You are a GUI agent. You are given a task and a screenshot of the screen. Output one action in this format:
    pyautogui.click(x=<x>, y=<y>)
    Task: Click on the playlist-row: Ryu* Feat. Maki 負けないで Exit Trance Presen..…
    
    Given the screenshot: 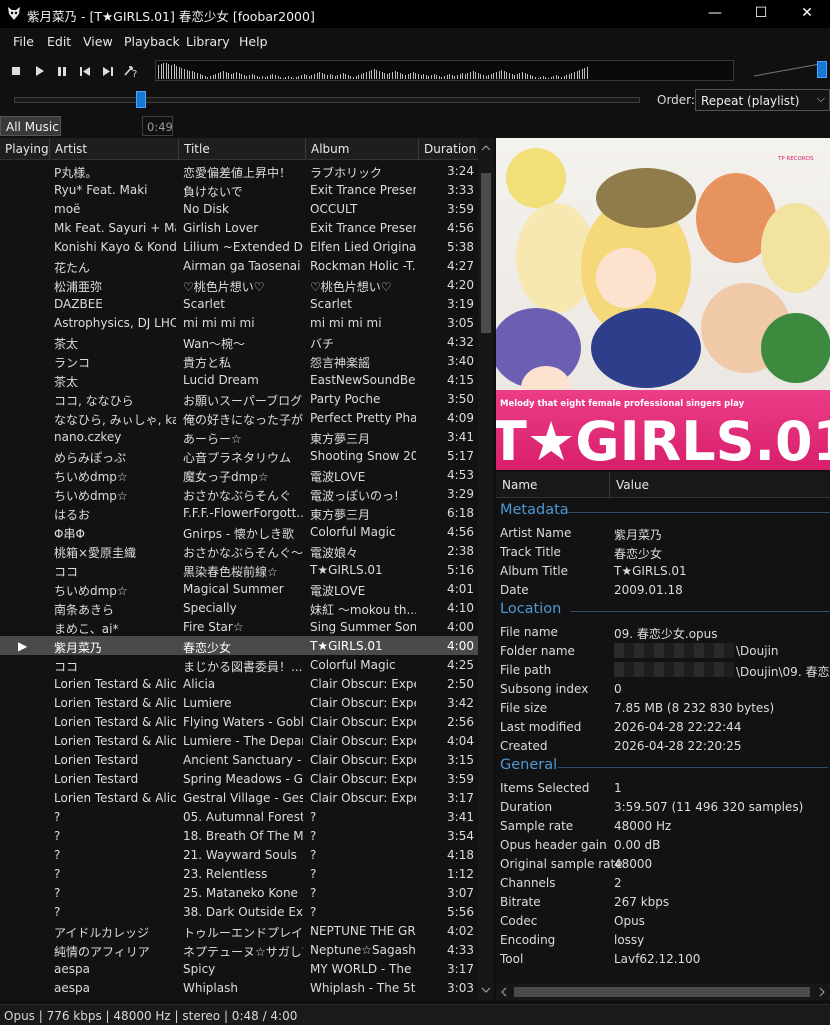 What is the action you would take?
    pyautogui.click(x=239, y=189)
    